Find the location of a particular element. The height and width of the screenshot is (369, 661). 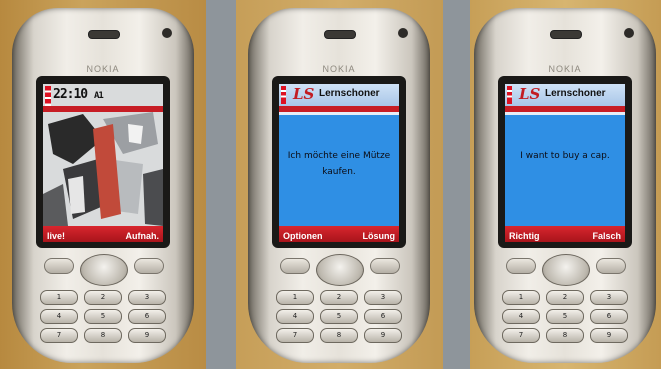

softkey-bar: Optionen Lösung is located at coordinates (339, 234).